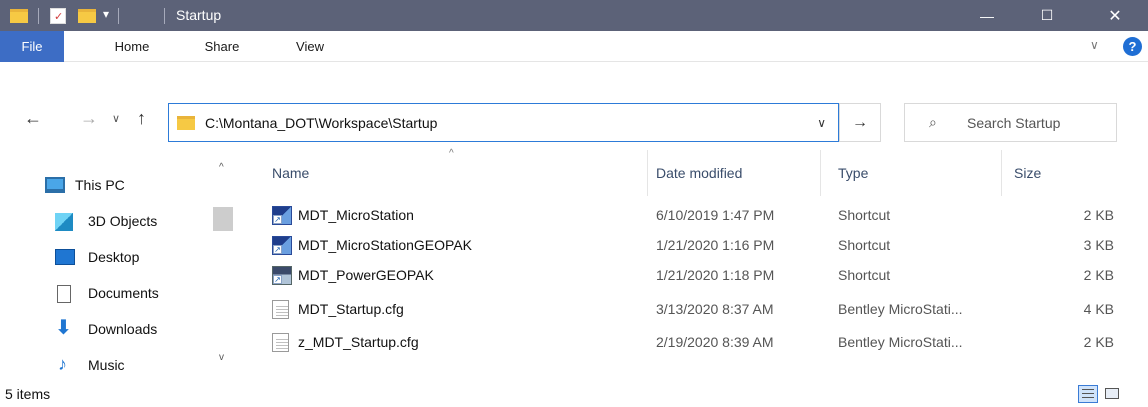 The image size is (1148, 407). I want to click on help-icon: ?, so click(1132, 46).